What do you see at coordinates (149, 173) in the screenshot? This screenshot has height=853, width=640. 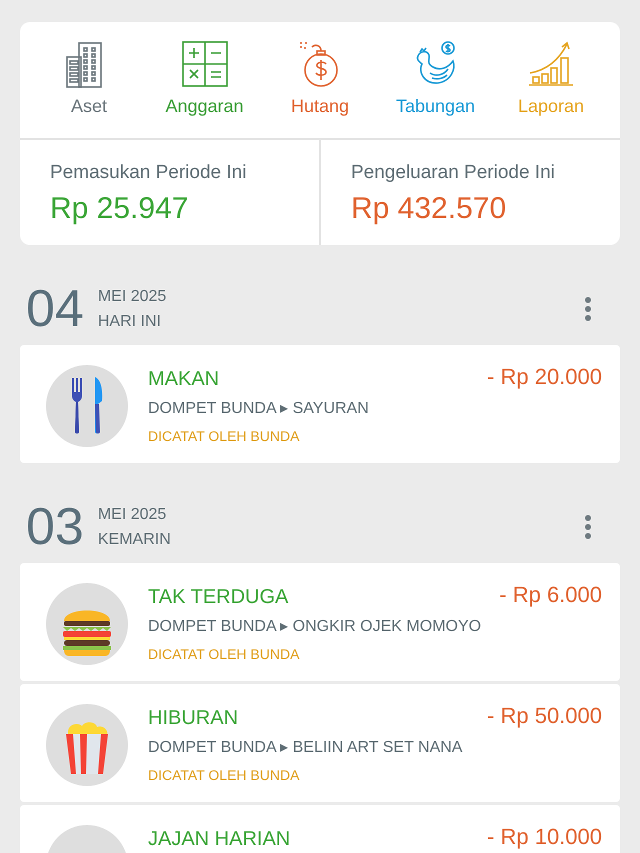 I see `summary-label: Pemasukan Periode Ini` at bounding box center [149, 173].